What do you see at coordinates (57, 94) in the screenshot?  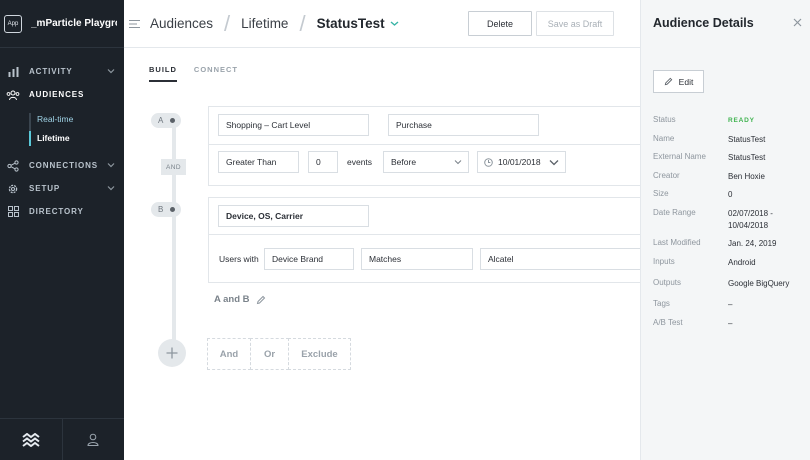 I see `nav-label: AUDIENCES` at bounding box center [57, 94].